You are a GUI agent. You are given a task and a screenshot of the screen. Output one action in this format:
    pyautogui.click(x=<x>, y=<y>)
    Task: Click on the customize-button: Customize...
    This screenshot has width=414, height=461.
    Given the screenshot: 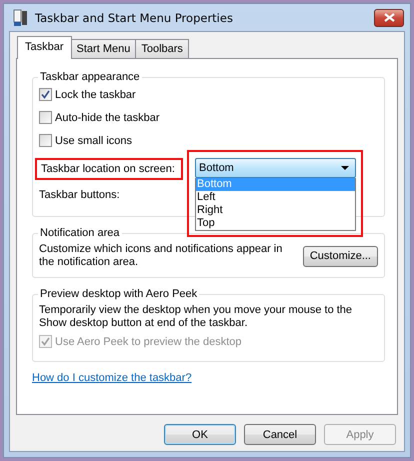 What is the action you would take?
    pyautogui.click(x=340, y=256)
    